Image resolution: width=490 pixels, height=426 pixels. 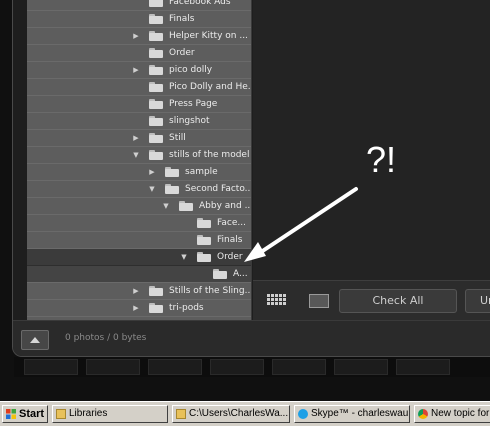 What do you see at coordinates (32, 414) in the screenshot?
I see `start-label: Start` at bounding box center [32, 414].